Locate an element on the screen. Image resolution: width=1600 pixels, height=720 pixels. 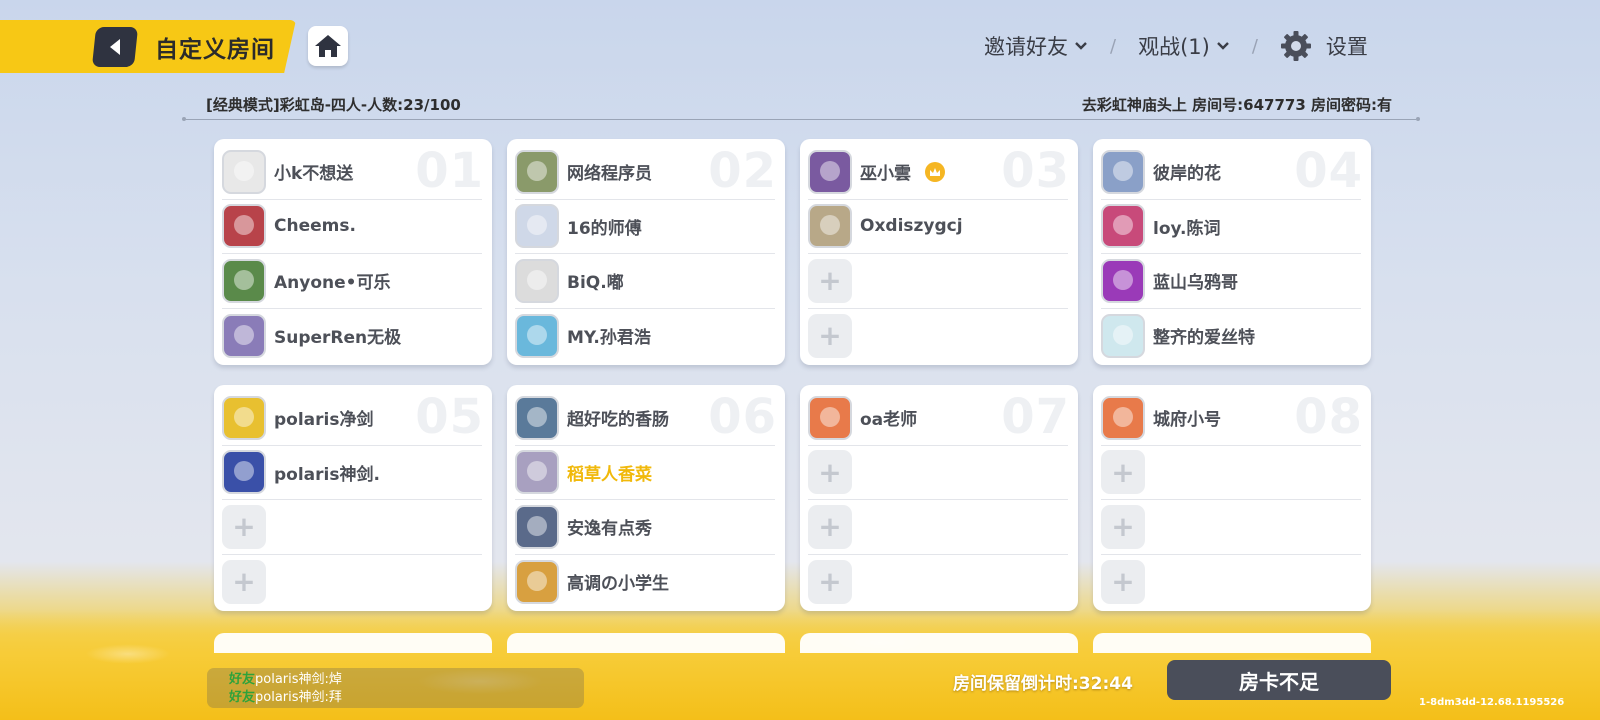
player-slot: polaris神剑. is located at coordinates (352, 473).